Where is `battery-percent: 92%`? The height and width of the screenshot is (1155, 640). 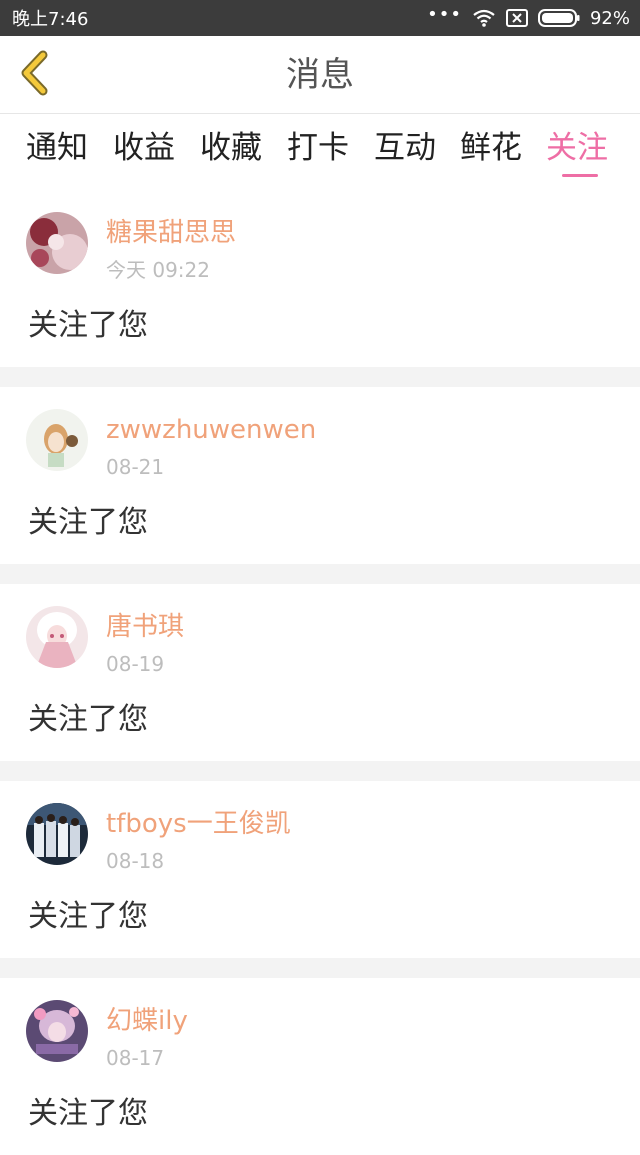
battery-percent: 92% is located at coordinates (609, 18).